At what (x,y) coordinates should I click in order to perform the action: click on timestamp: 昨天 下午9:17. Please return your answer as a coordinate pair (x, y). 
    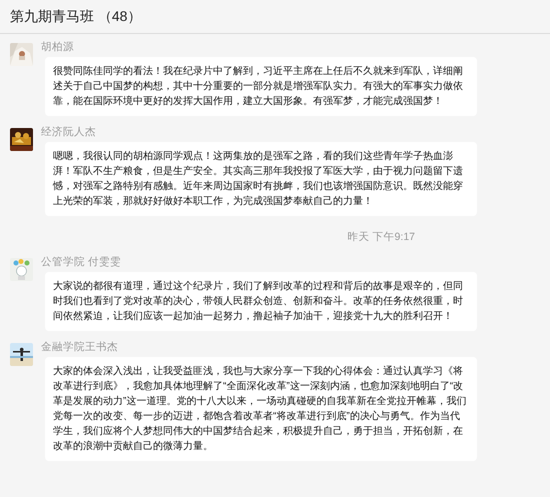
    Looking at the image, I should click on (382, 237).